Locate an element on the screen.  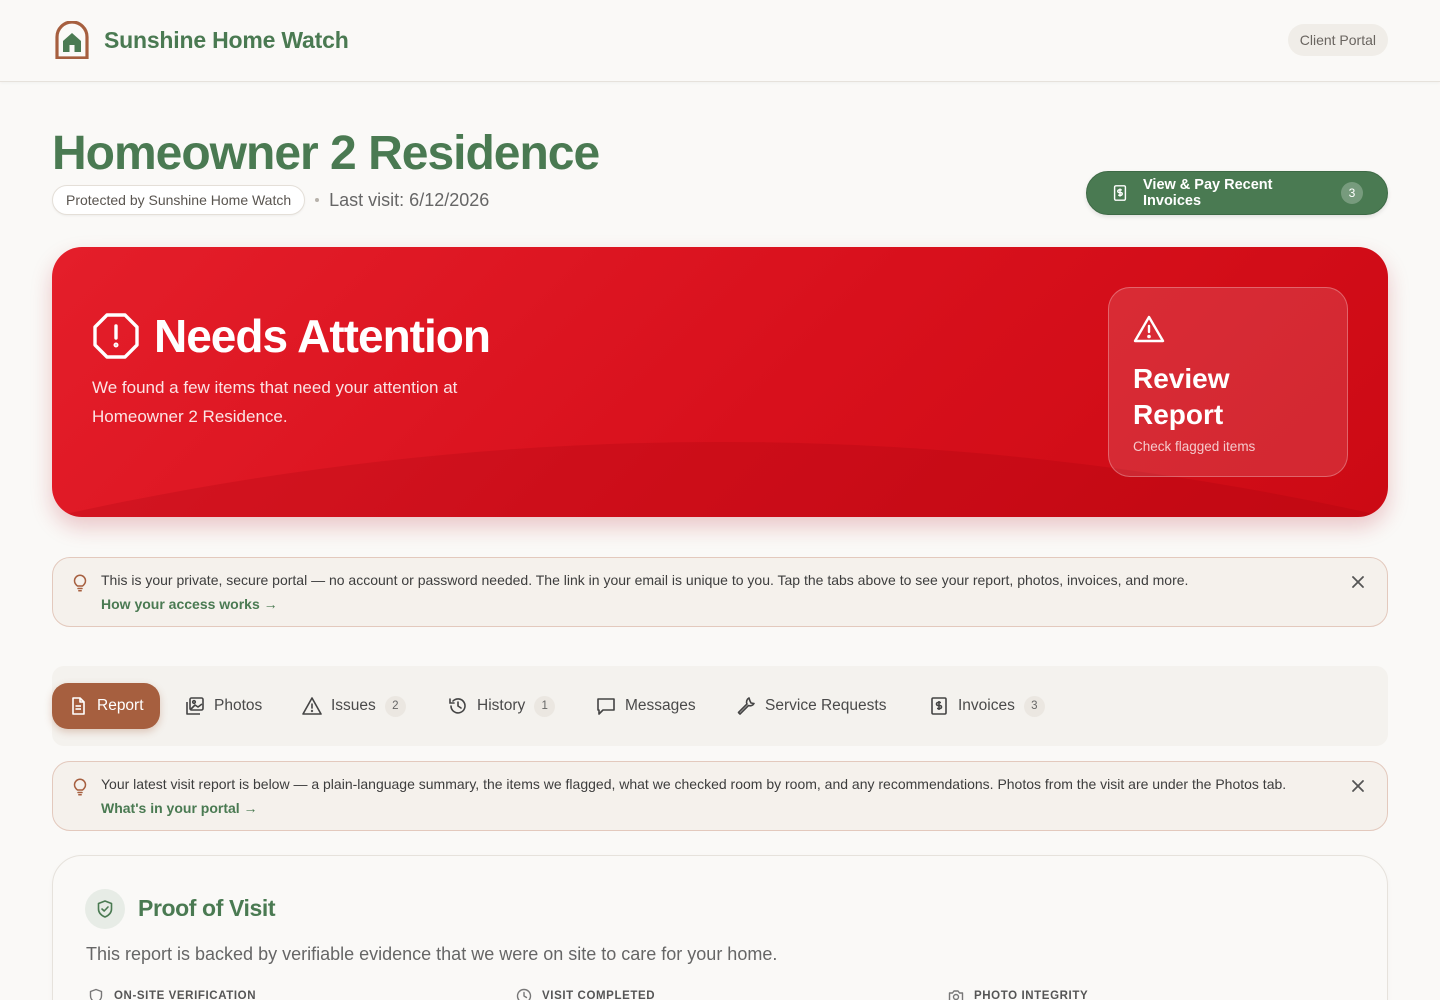
tab-photos: Photos is located at coordinates (223, 706).